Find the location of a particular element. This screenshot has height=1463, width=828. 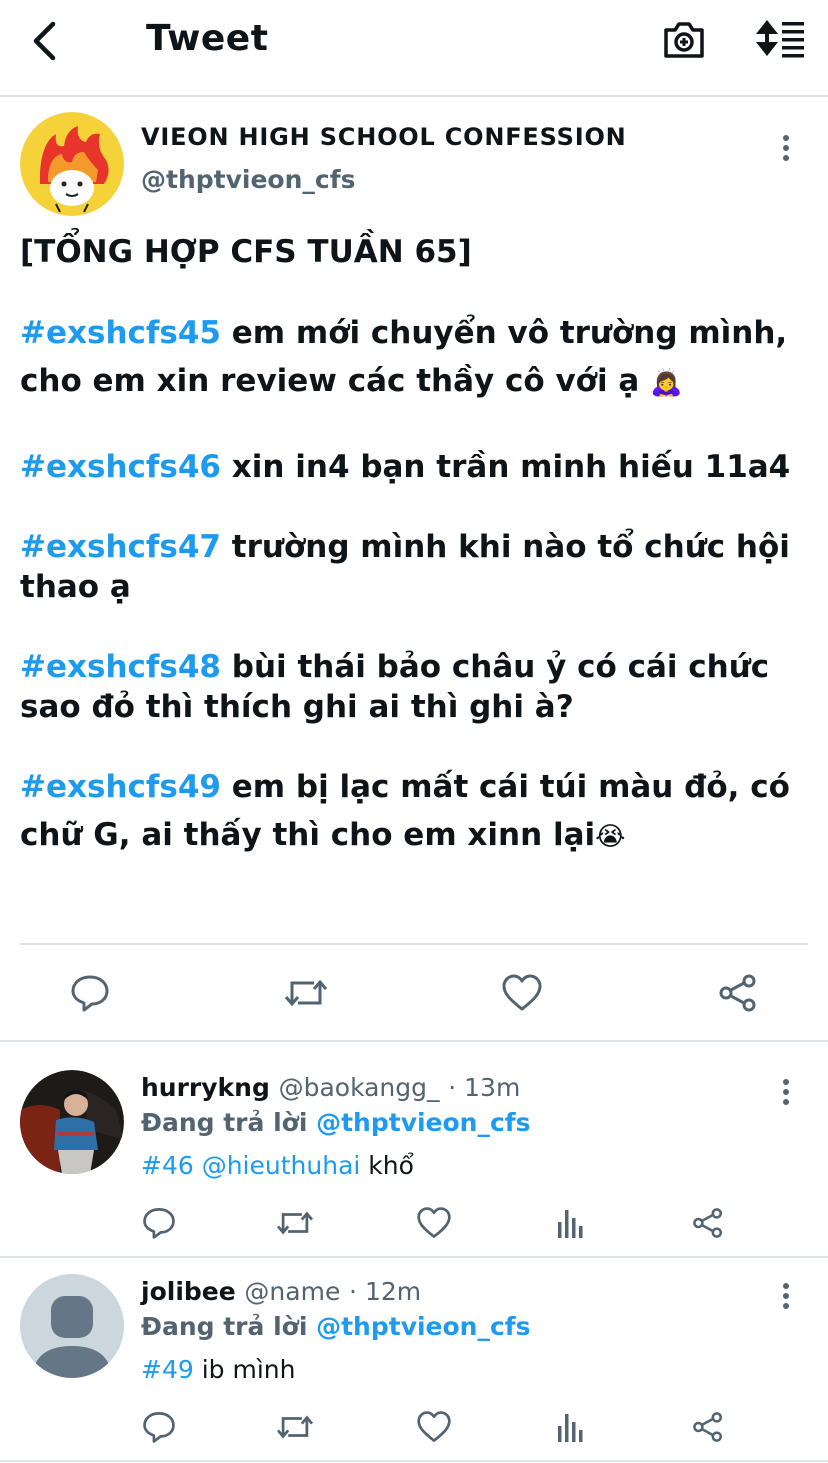

reply-avatar-image is located at coordinates (72, 1122).